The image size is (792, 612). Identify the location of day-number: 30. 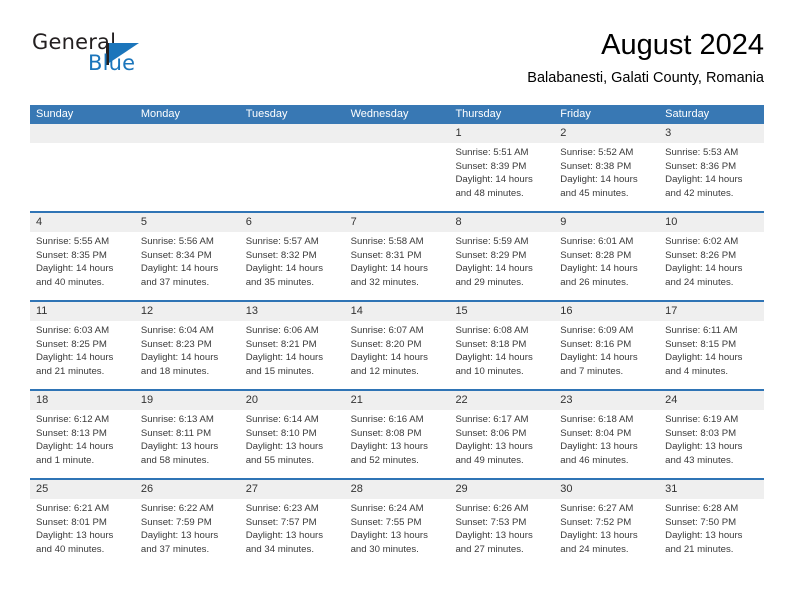
(606, 489).